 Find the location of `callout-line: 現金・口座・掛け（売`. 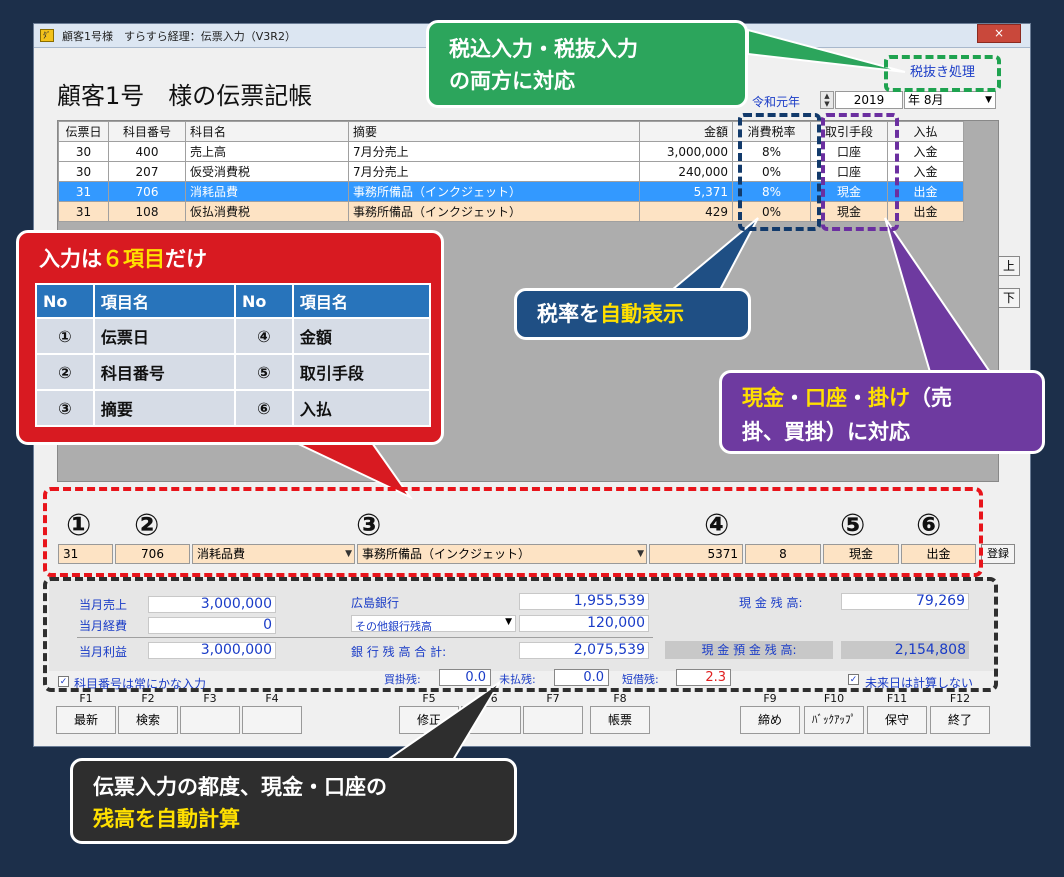

callout-line: 現金・口座・掛け（売 is located at coordinates (892, 398).